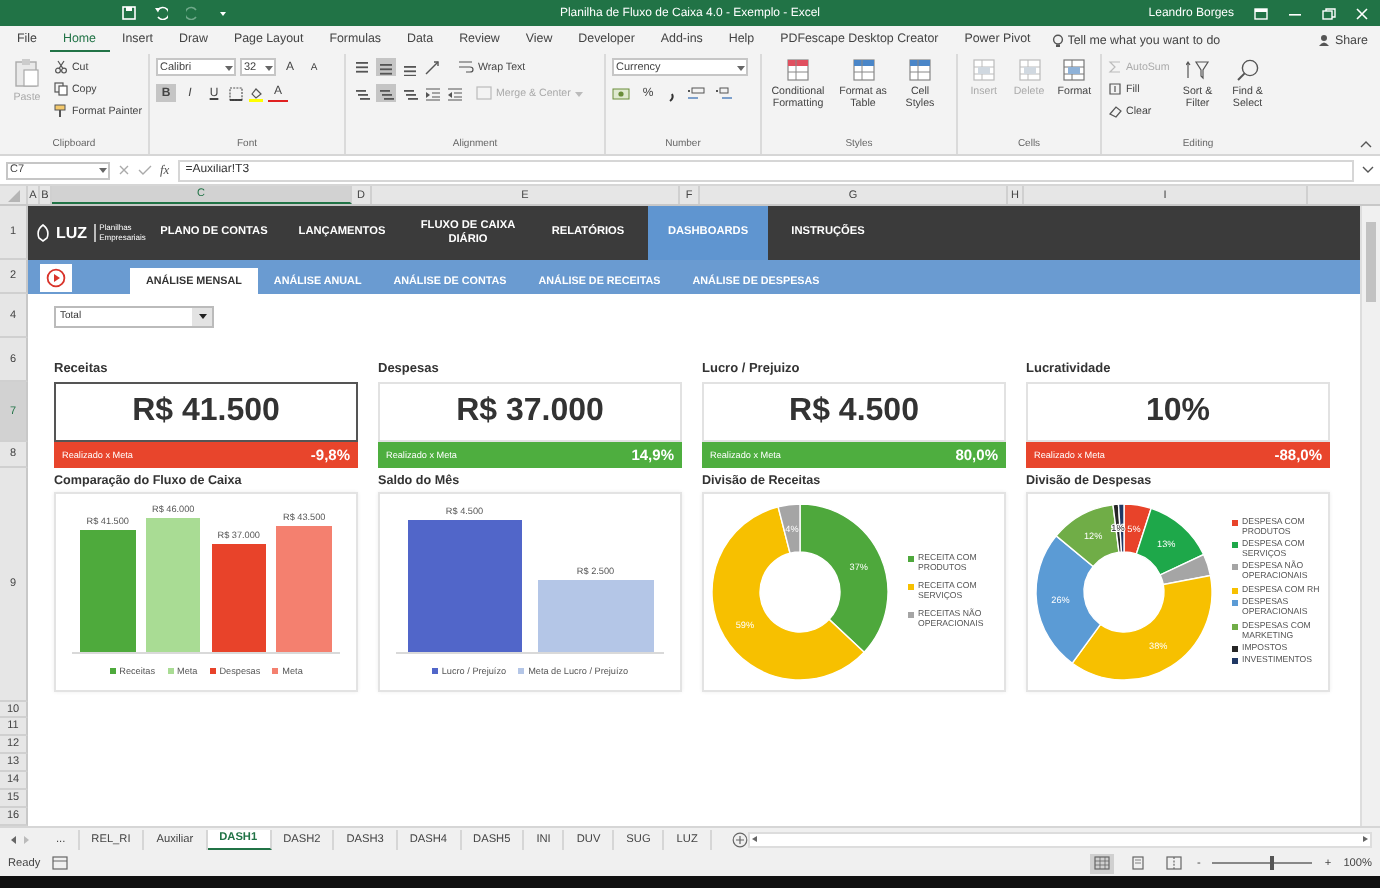  Describe the element at coordinates (1272, 863) in the screenshot. I see `slider-thumb` at that location.